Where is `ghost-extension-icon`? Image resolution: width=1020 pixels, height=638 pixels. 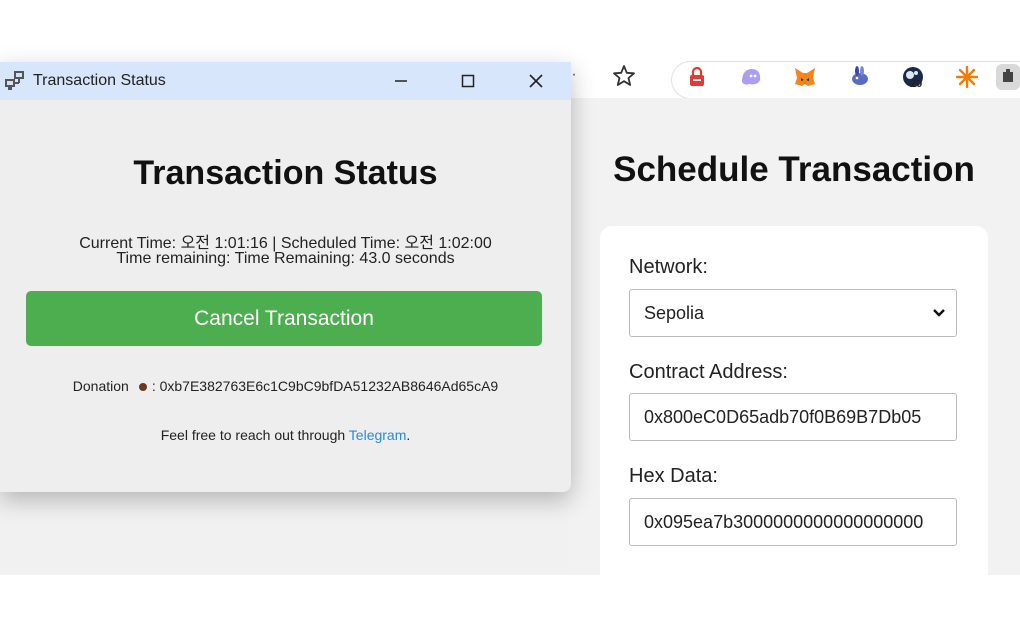
ghost-extension-icon is located at coordinates (751, 77).